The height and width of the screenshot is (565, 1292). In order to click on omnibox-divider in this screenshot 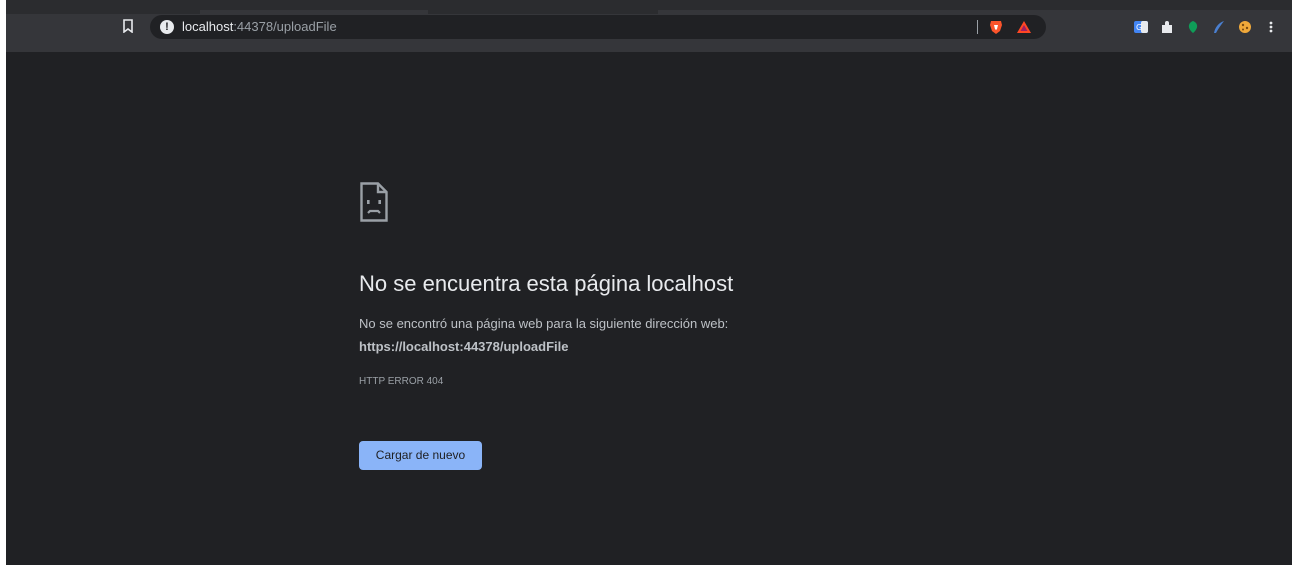, I will do `click(977, 27)`.